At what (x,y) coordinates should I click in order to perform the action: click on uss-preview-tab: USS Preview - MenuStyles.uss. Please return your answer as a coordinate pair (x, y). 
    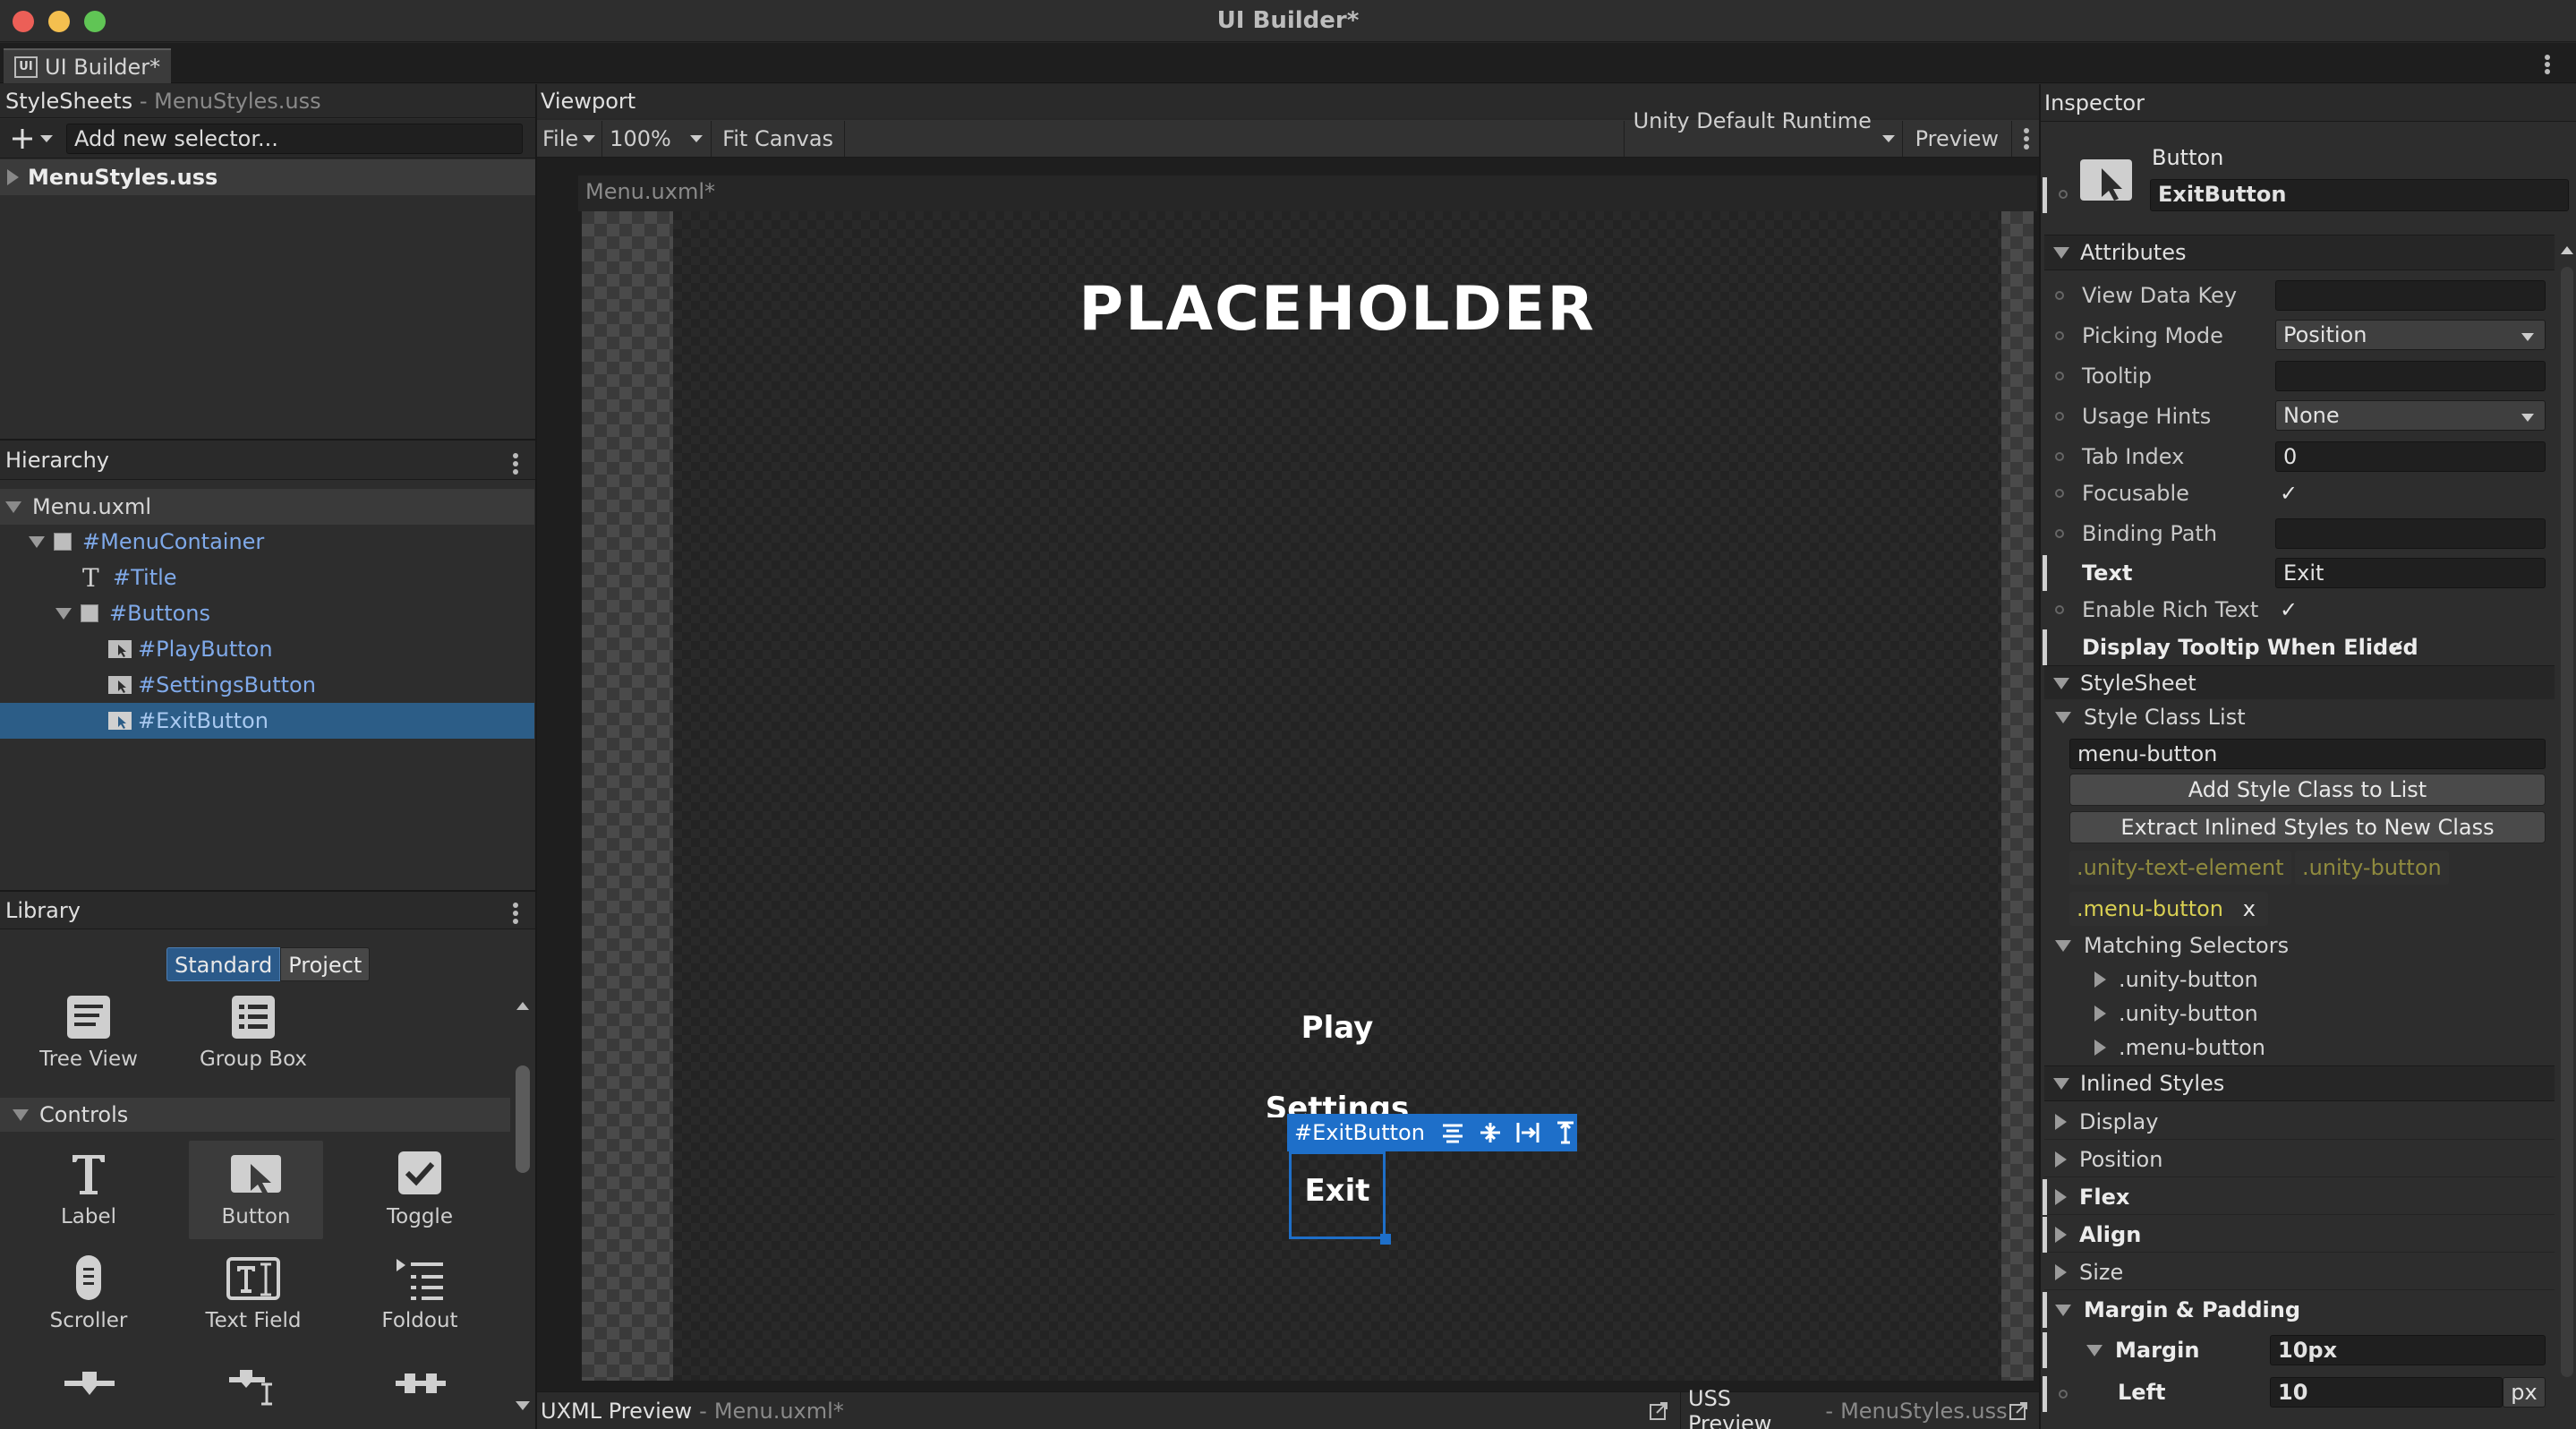
    Looking at the image, I should click on (1860, 1407).